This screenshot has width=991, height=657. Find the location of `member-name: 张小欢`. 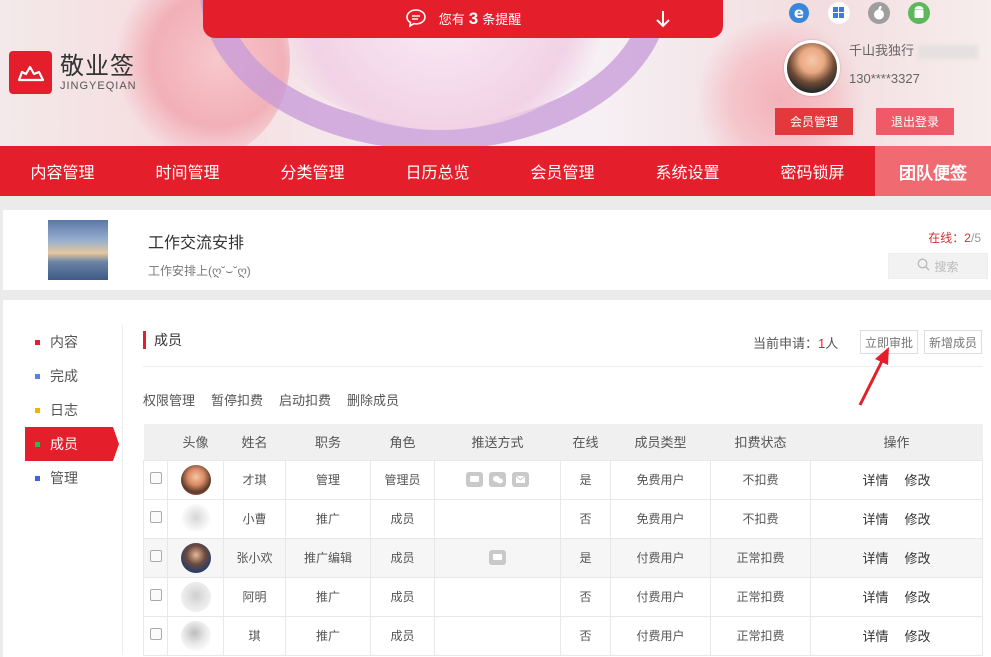

member-name: 张小欢 is located at coordinates (254, 557).